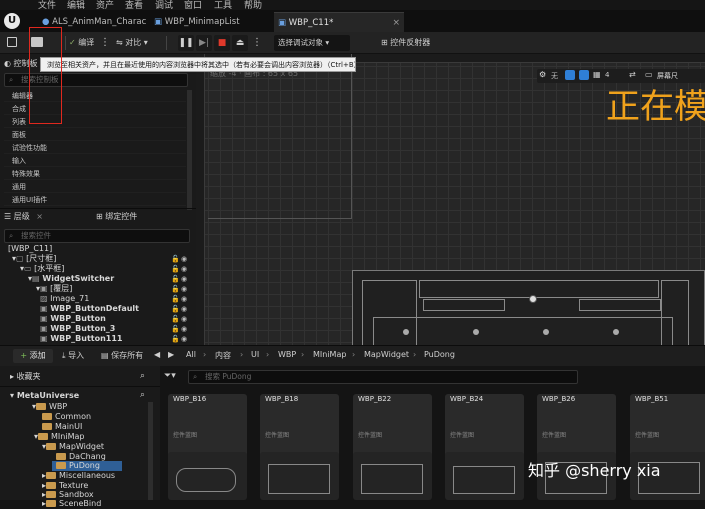 The height and width of the screenshot is (509, 705). I want to click on tree-item: ▾▭ [水平框], so click(42, 269).